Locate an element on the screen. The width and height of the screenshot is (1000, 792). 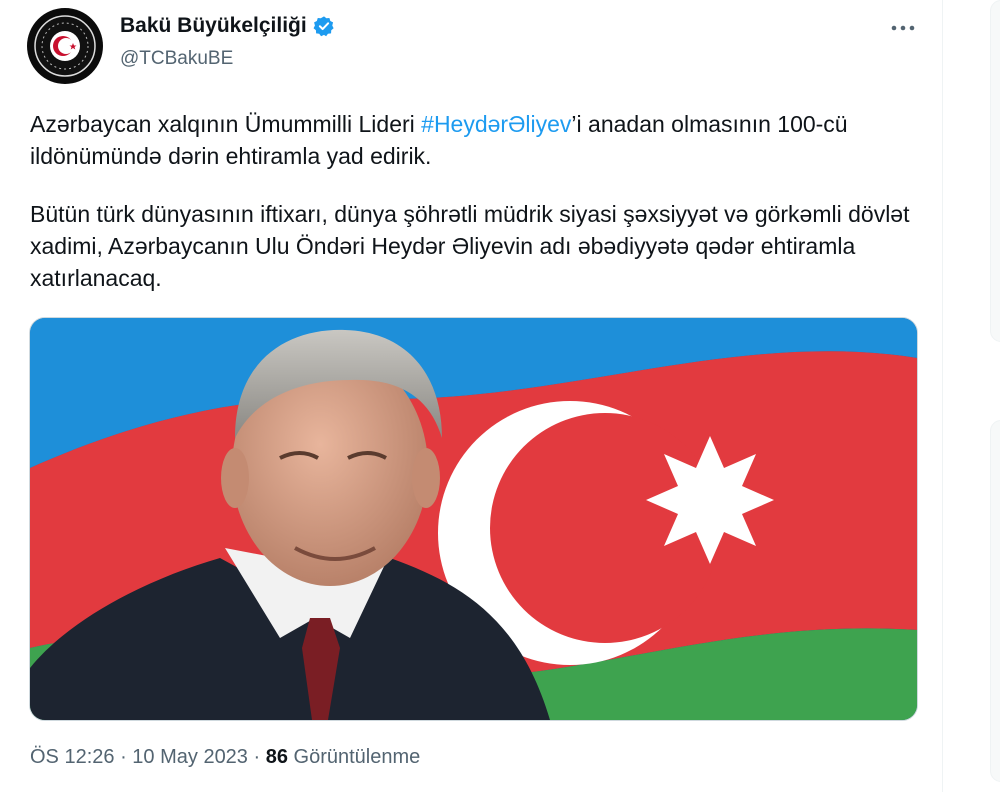
more-options-icon is located at coordinates (903, 28).